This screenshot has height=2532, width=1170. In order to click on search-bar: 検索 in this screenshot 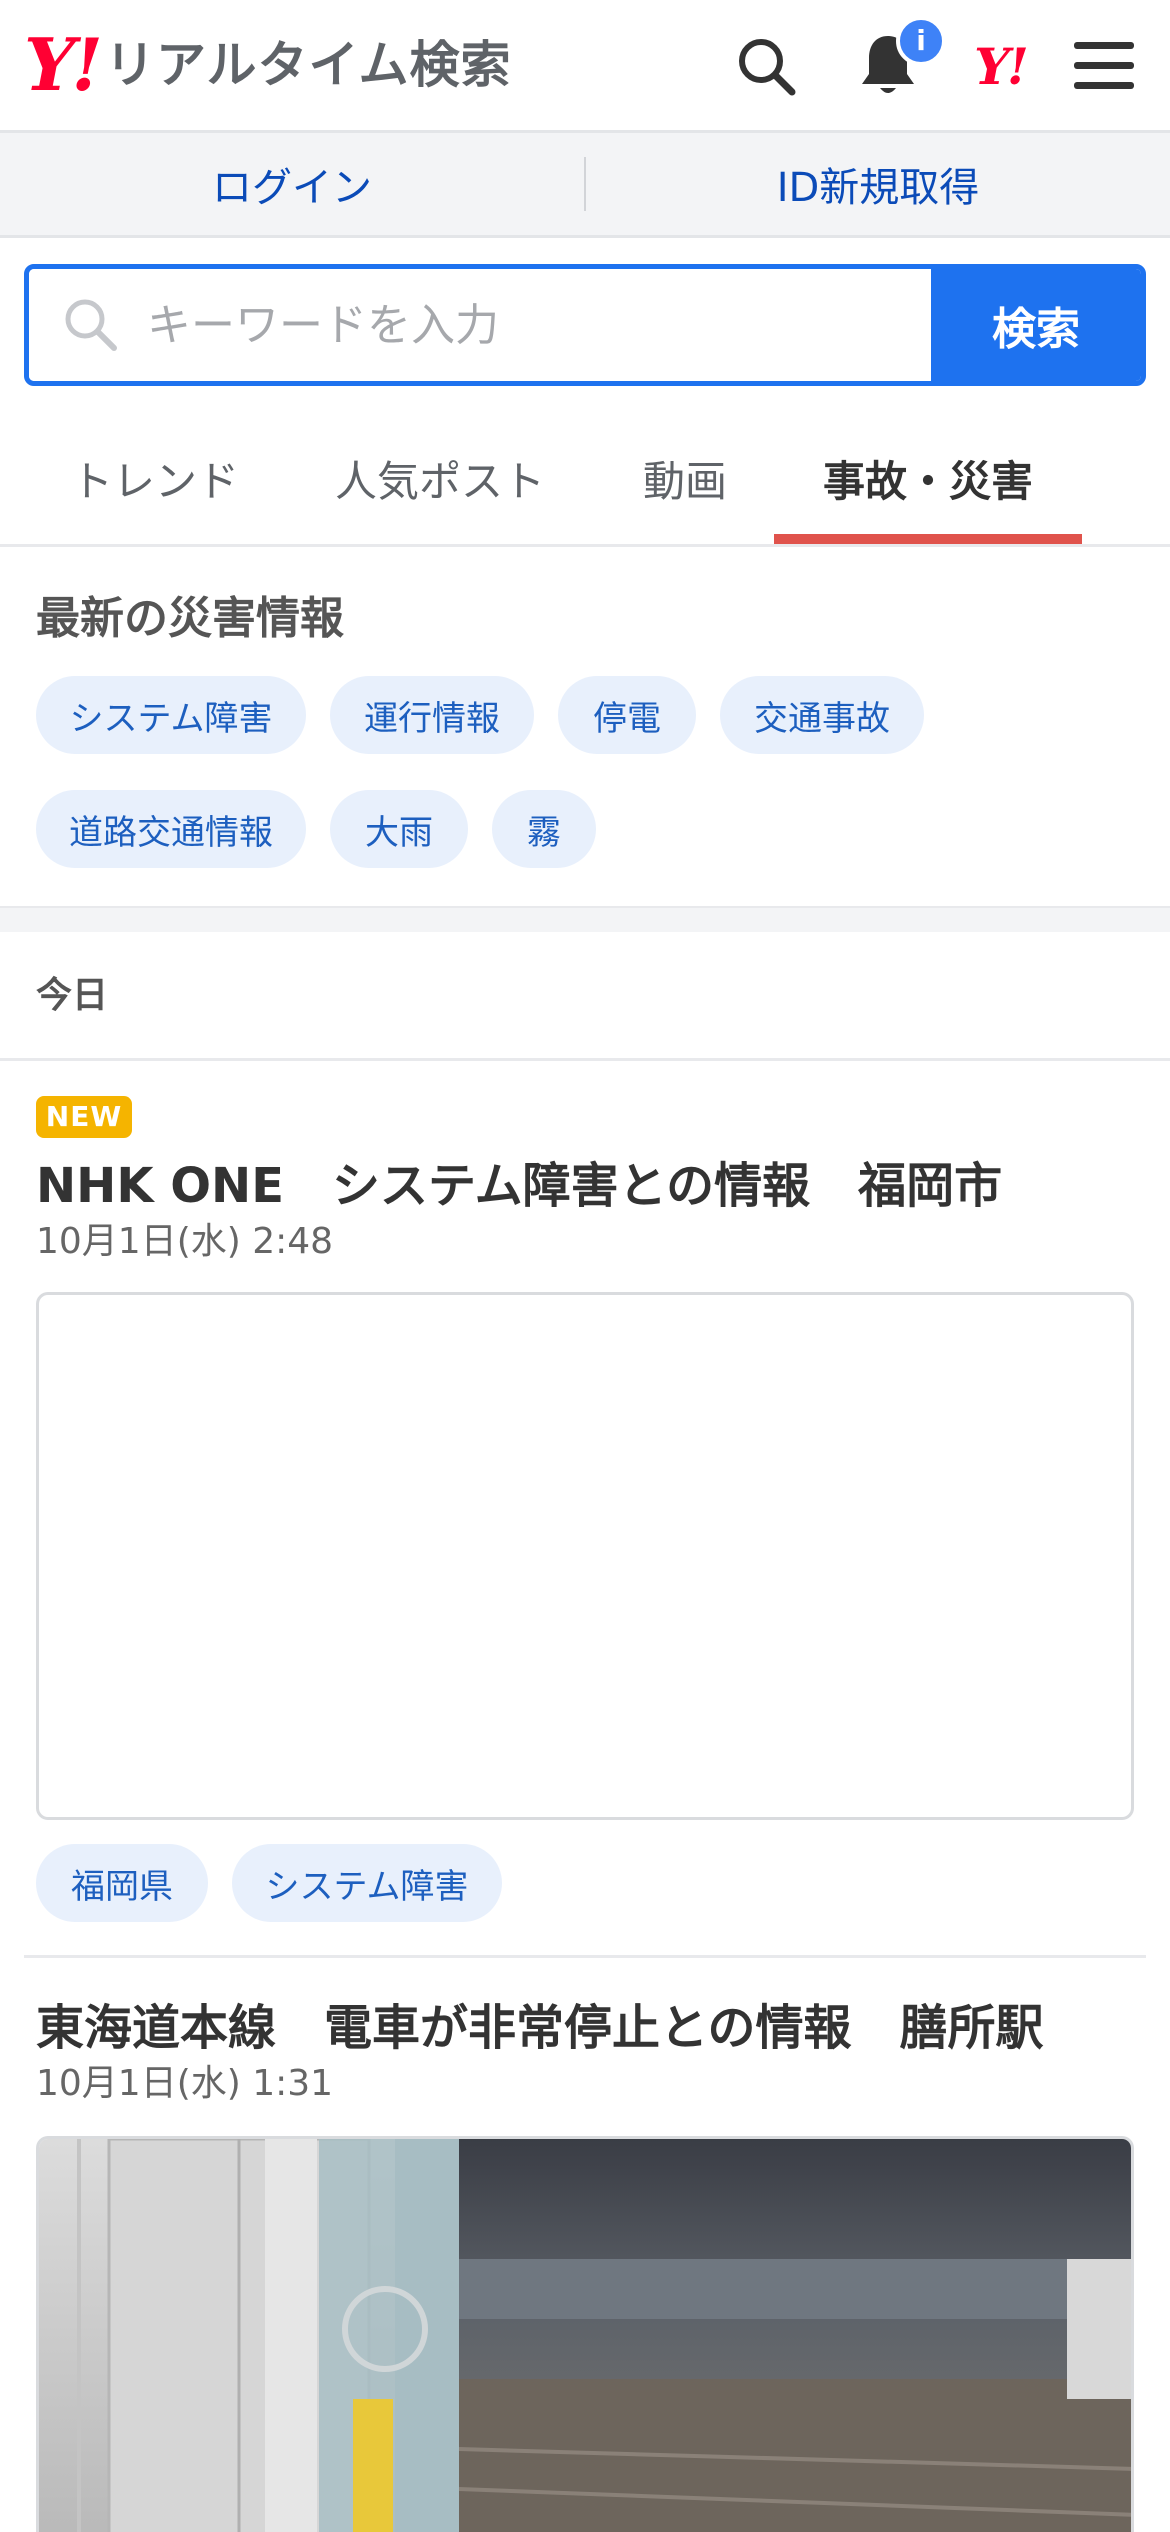, I will do `click(585, 325)`.